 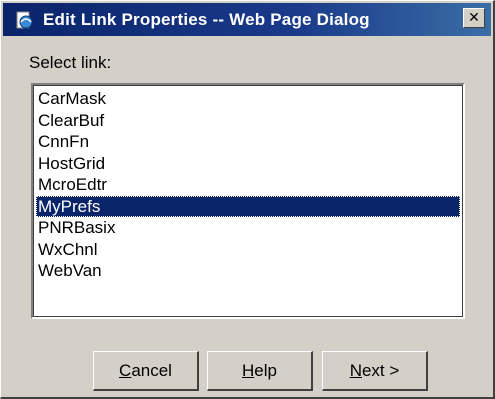 I want to click on close-icon: ✕, so click(x=474, y=18).